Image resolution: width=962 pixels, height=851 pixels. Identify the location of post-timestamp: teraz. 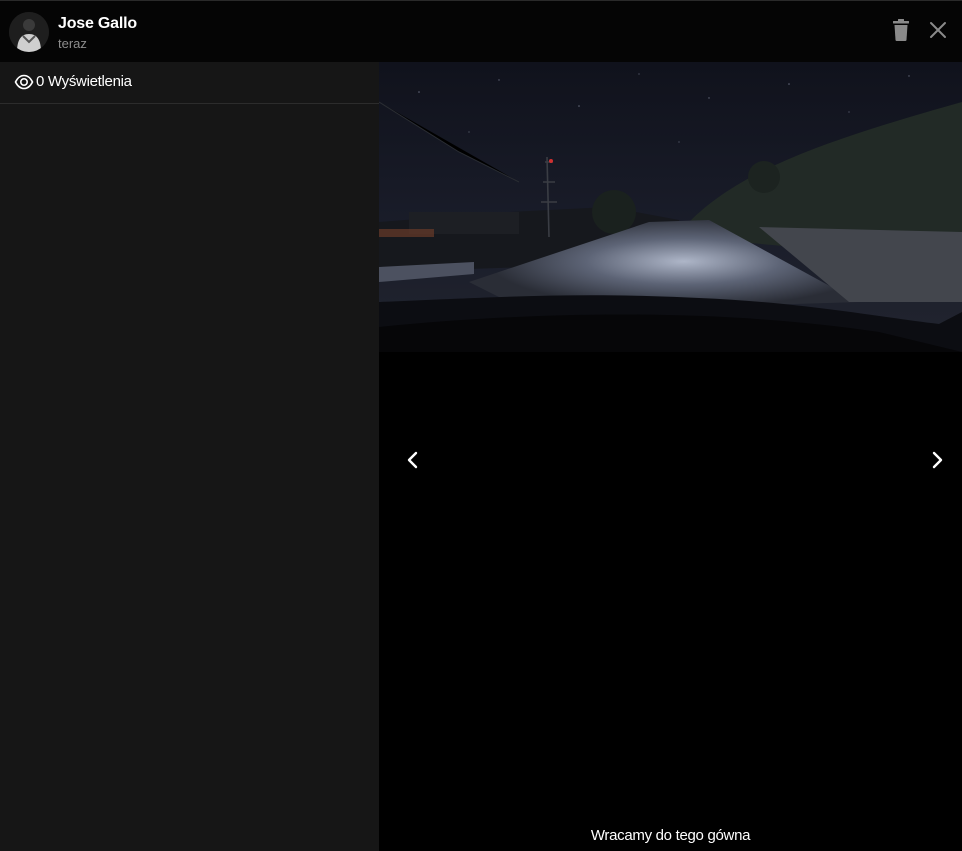
(72, 43).